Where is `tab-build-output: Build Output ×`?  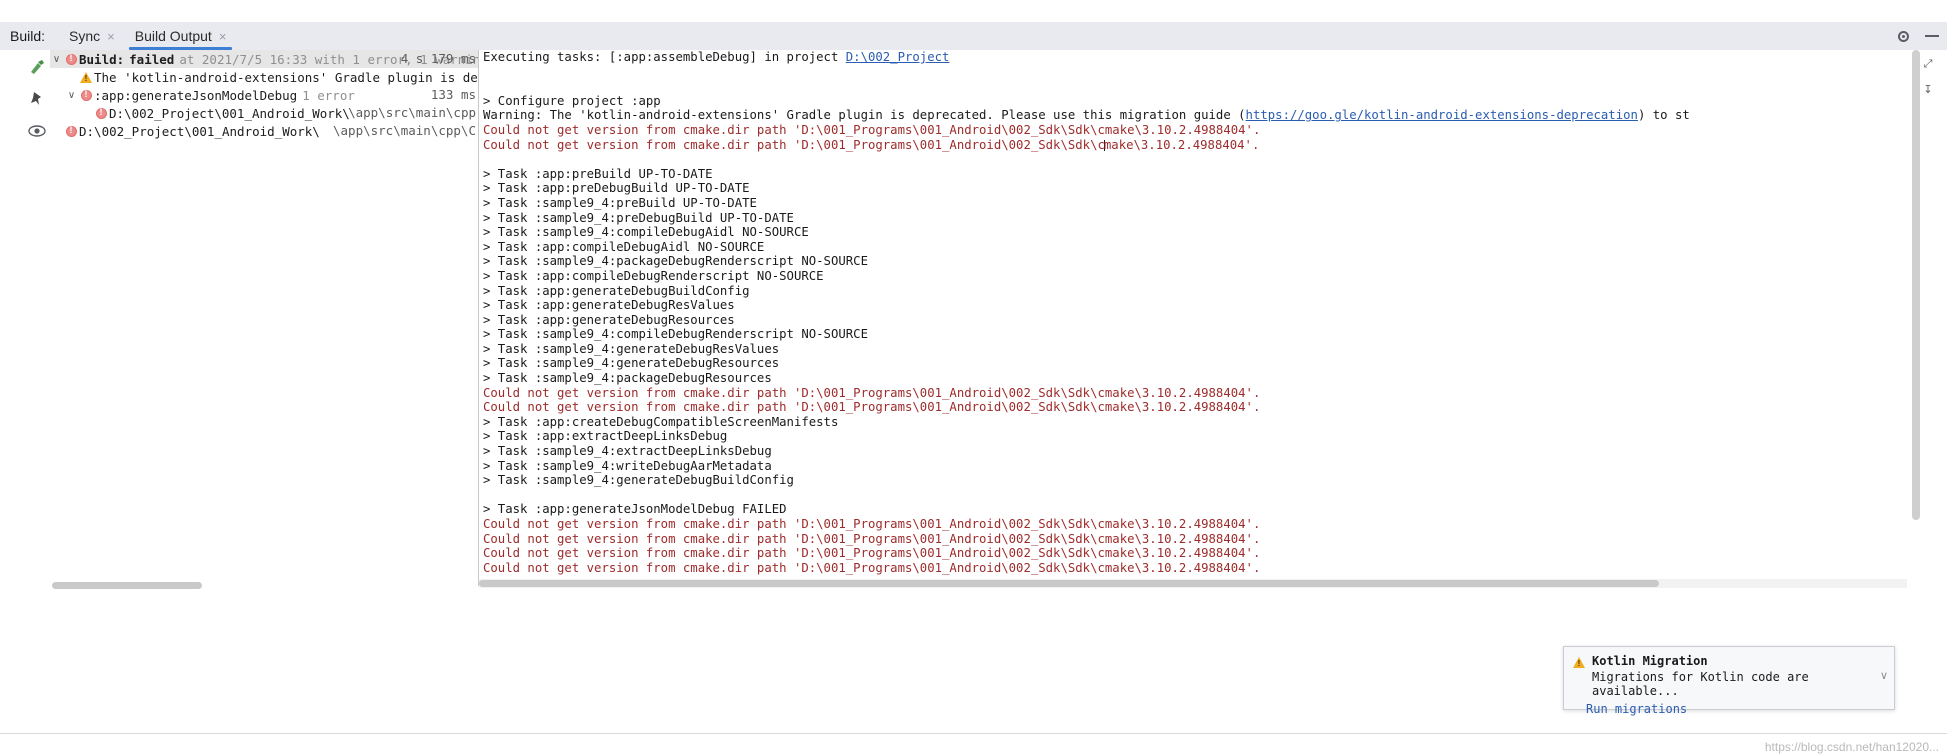 tab-build-output: Build Output × is located at coordinates (181, 36).